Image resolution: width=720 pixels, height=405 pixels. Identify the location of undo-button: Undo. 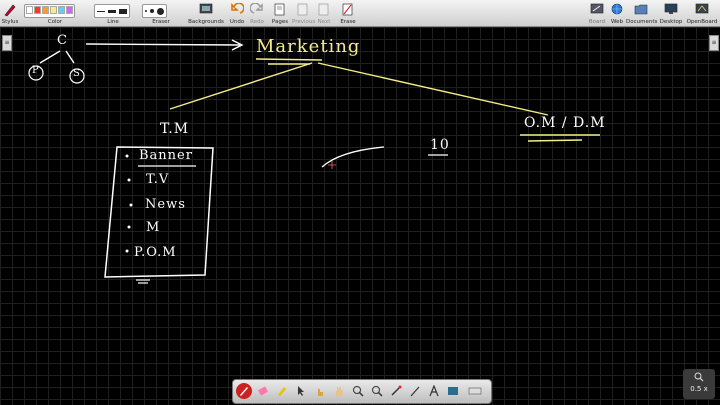
(237, 13).